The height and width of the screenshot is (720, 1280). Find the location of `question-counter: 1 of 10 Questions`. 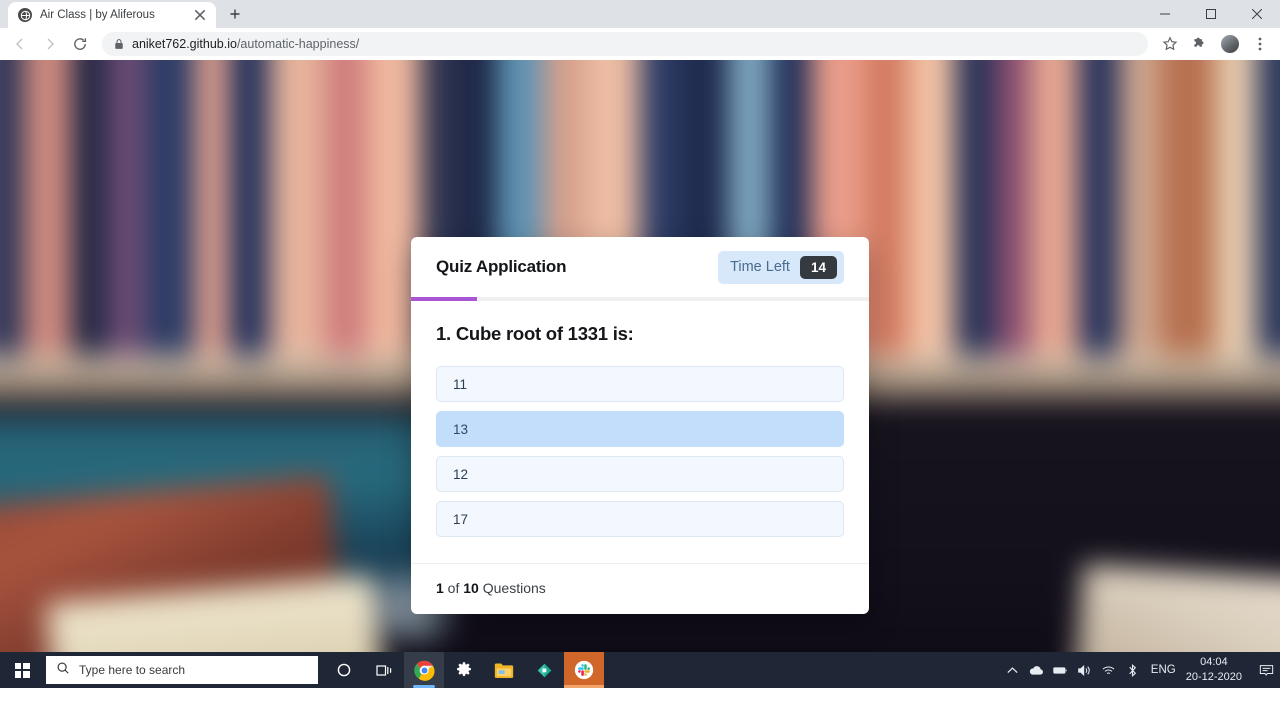

question-counter: 1 of 10 Questions is located at coordinates (640, 588).